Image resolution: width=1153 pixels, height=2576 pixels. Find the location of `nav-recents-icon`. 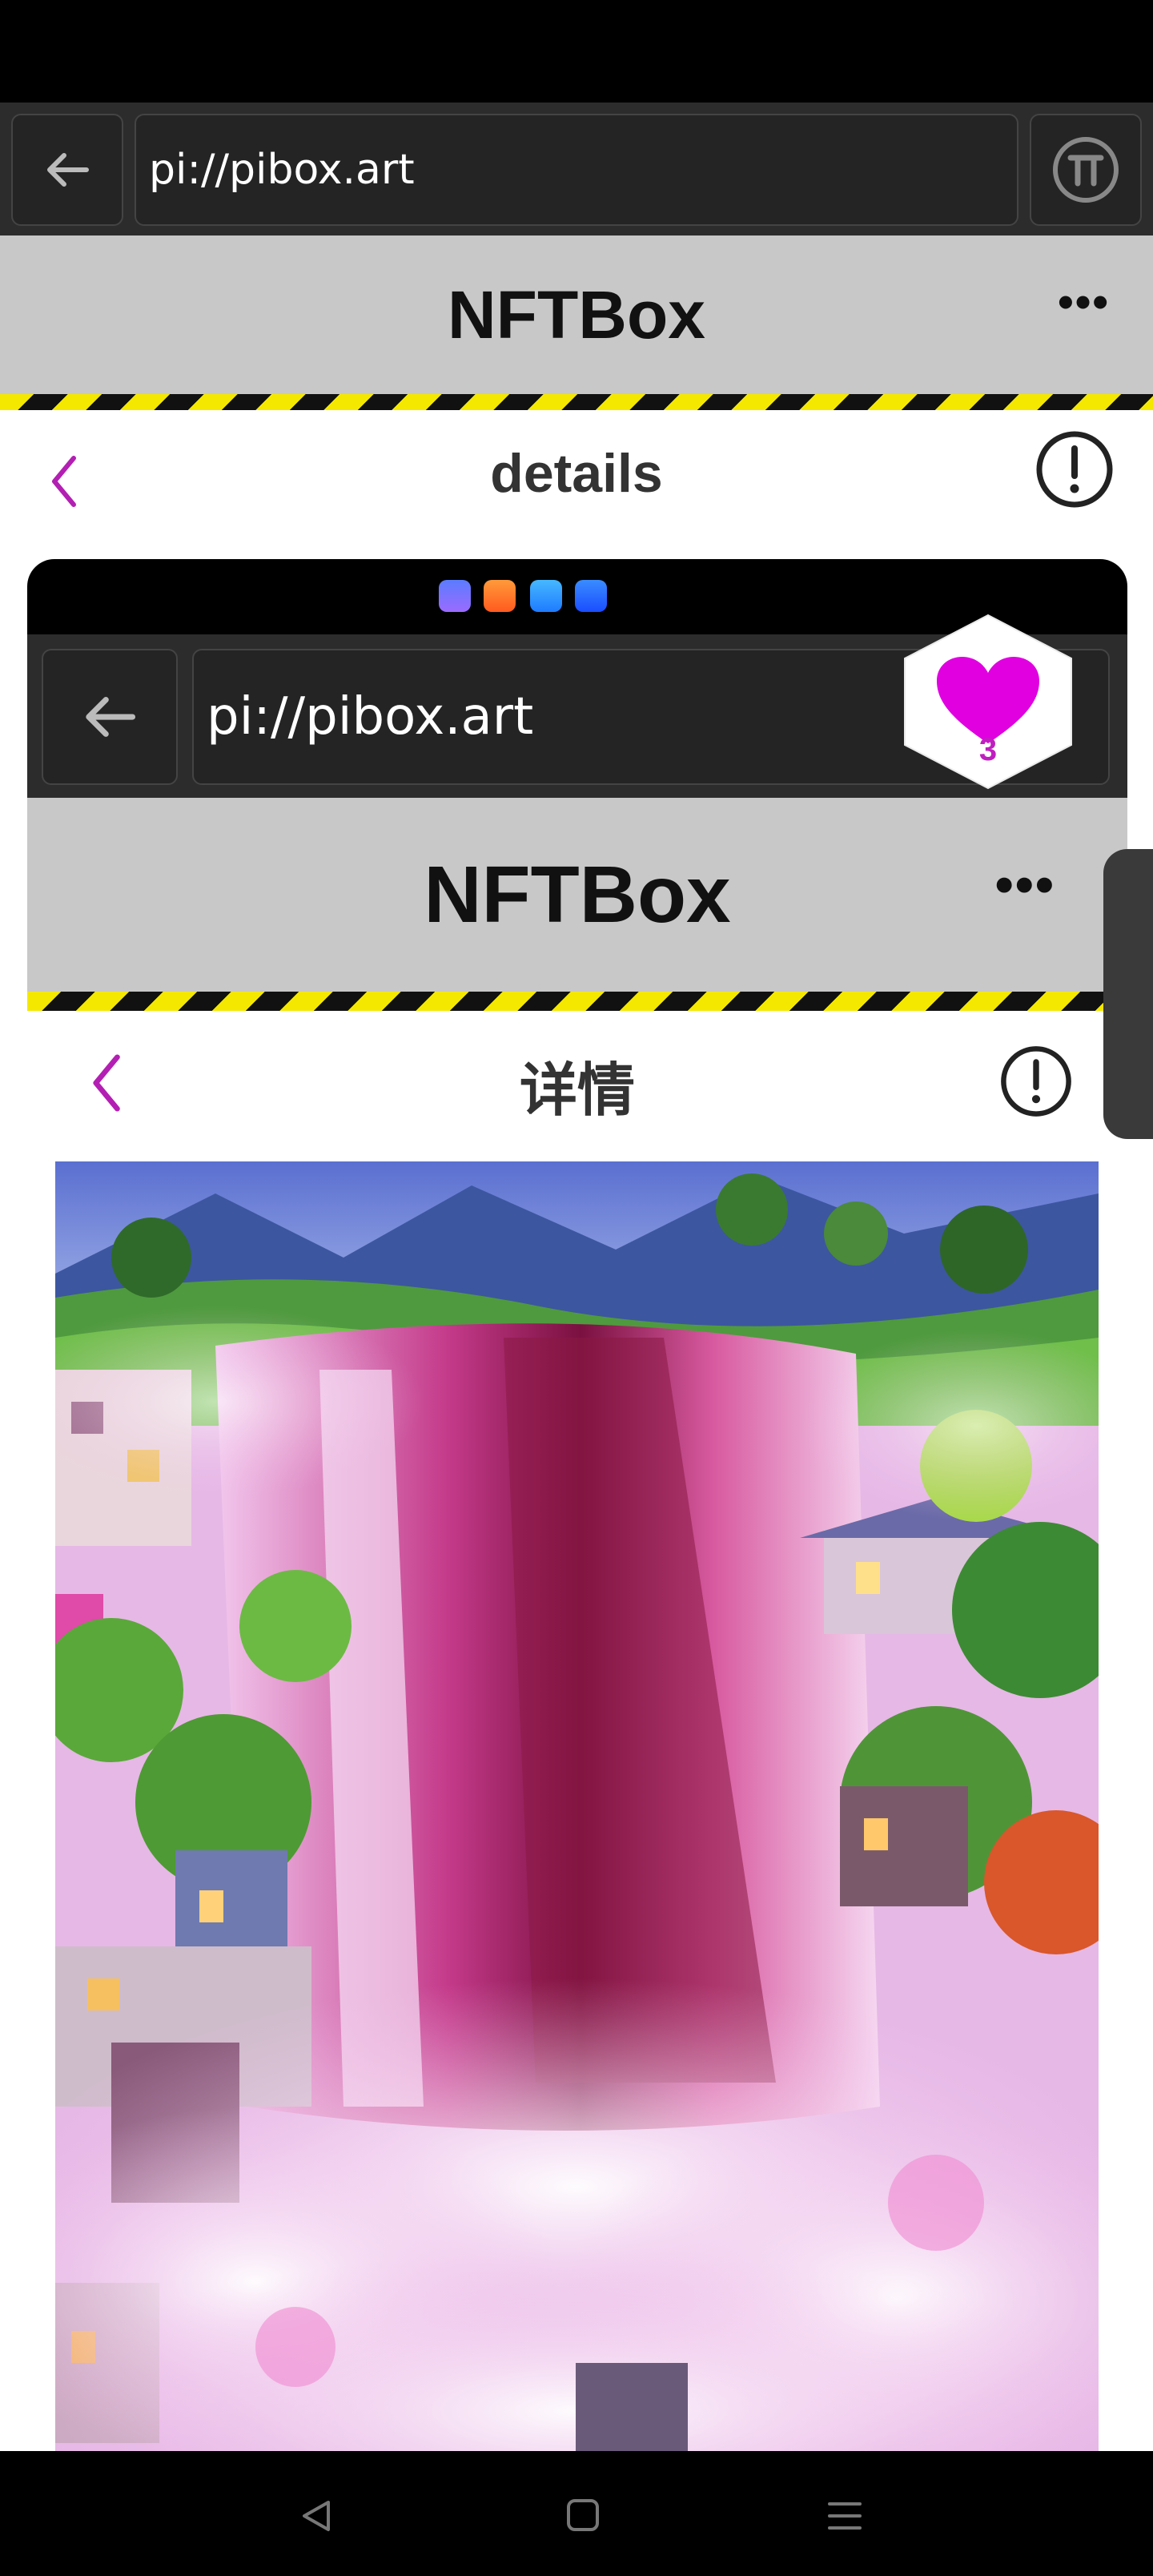

nav-recents-icon is located at coordinates (845, 2516).